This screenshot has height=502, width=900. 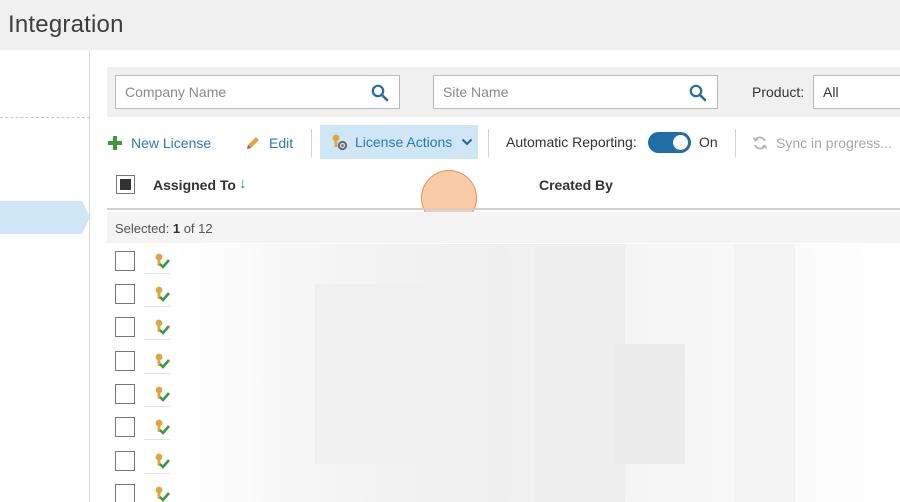 I want to click on license-actions-label: License Actions, so click(x=404, y=142).